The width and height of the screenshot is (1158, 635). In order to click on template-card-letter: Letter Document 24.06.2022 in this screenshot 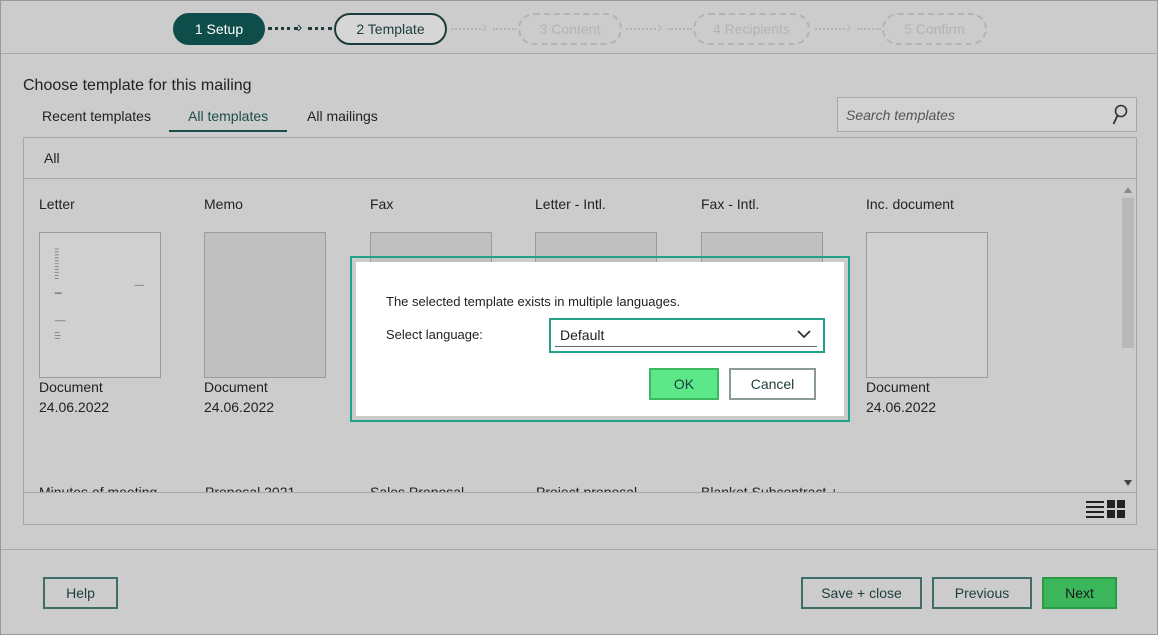, I will do `click(104, 341)`.